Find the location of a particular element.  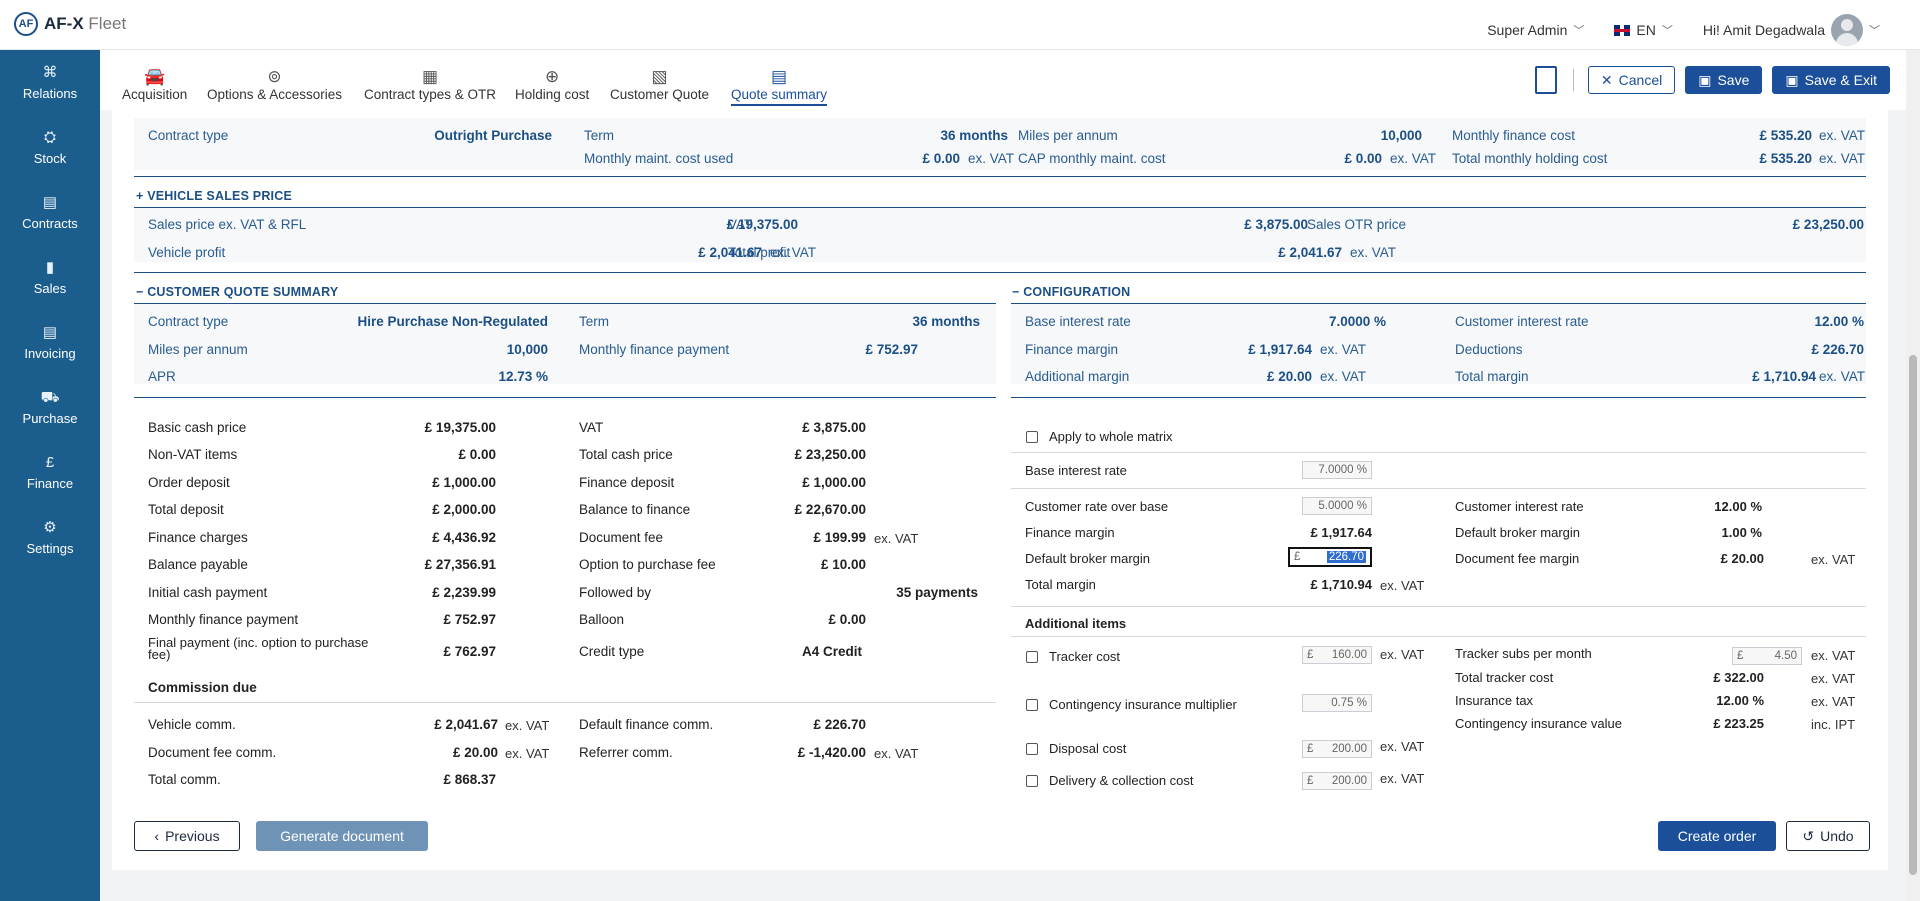

role-selector: Super Admin ﹀ is located at coordinates (1535, 30).